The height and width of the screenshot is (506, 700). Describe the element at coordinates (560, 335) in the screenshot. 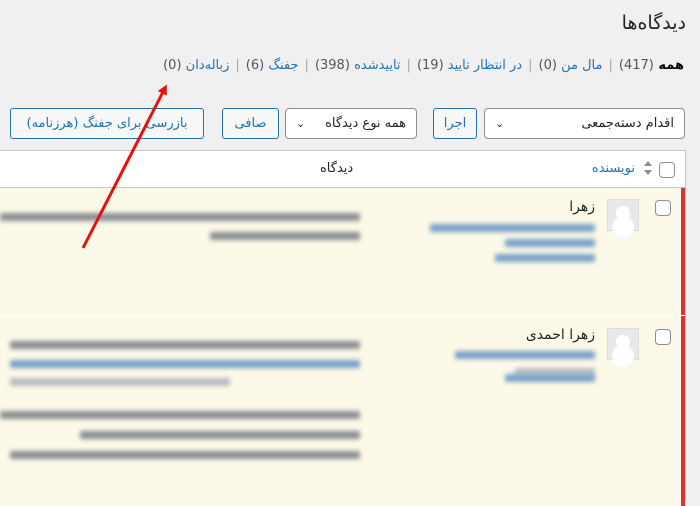

I see `author-name: زهرا احمدی` at that location.